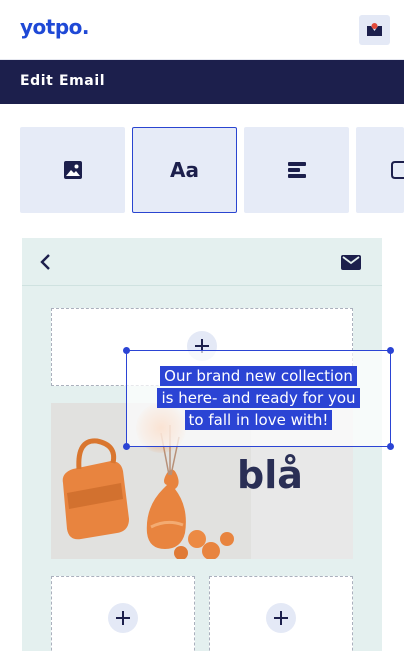 This screenshot has height=651, width=404. I want to click on image-icon, so click(72, 170).